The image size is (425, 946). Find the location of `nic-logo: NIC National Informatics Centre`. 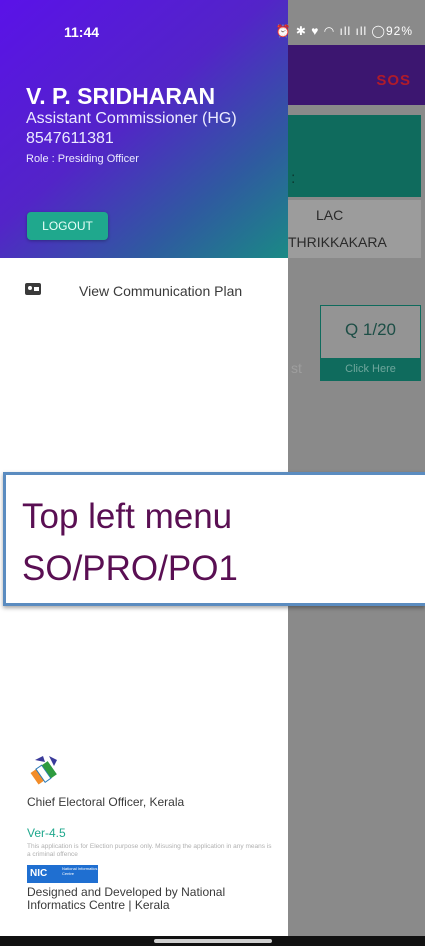

nic-logo: NIC National Informatics Centre is located at coordinates (62, 874).